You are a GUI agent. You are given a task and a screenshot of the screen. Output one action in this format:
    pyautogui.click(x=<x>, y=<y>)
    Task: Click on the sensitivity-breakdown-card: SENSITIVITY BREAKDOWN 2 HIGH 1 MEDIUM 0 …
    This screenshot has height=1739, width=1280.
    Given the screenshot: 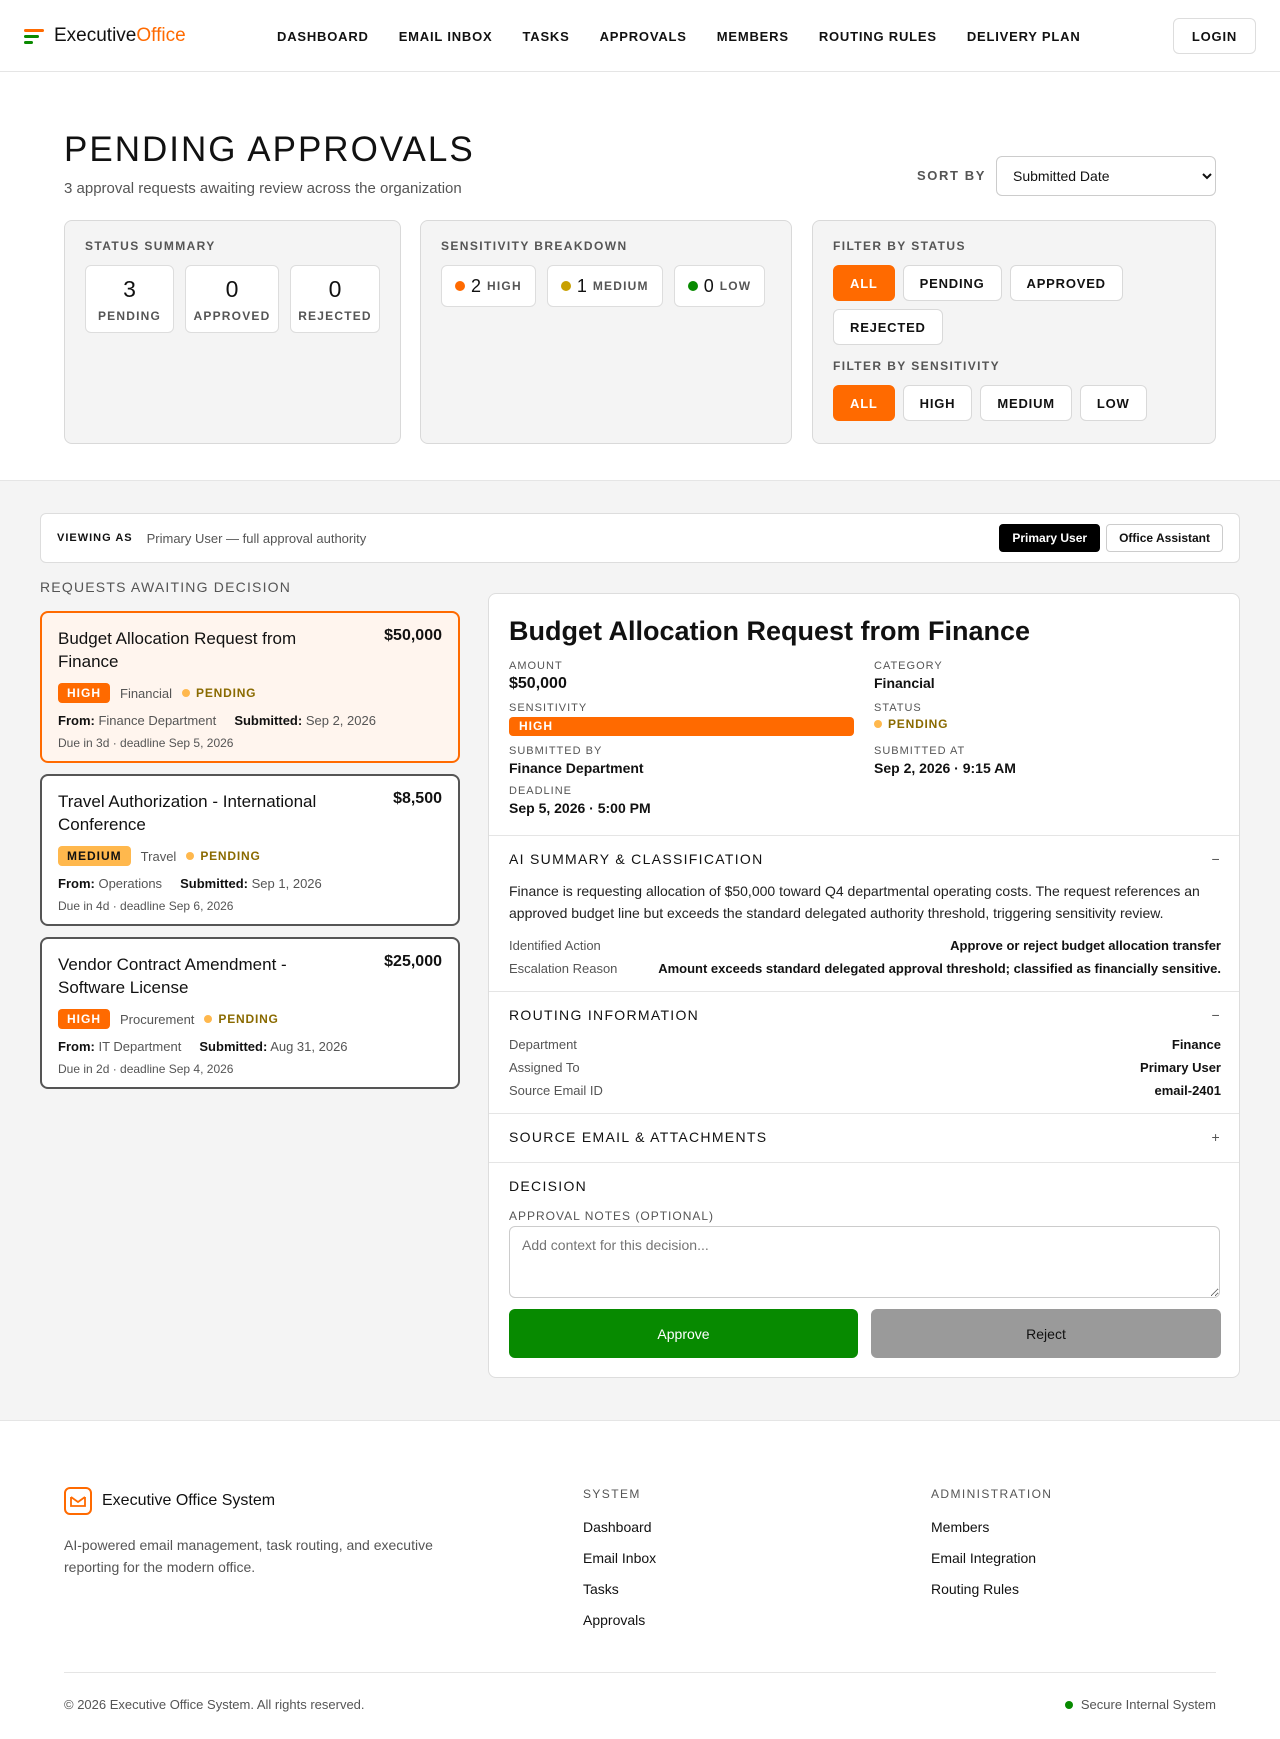 What is the action you would take?
    pyautogui.click(x=606, y=332)
    